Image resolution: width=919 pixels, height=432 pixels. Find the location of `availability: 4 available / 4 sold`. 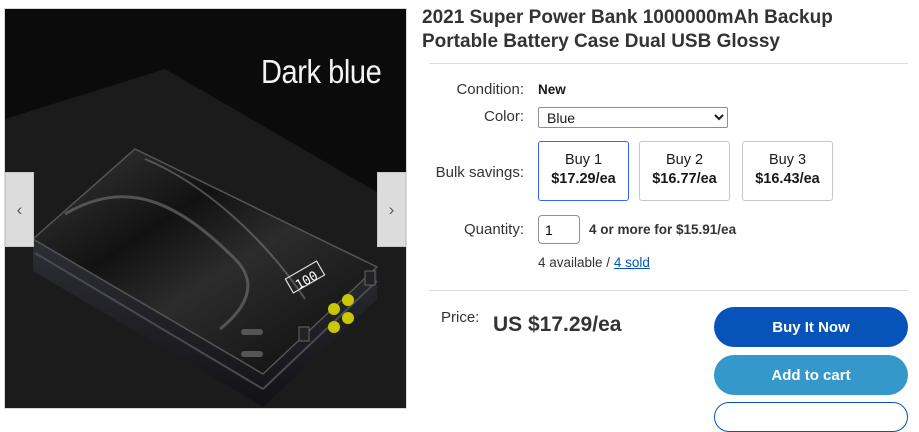

availability: 4 available / 4 sold is located at coordinates (594, 262).